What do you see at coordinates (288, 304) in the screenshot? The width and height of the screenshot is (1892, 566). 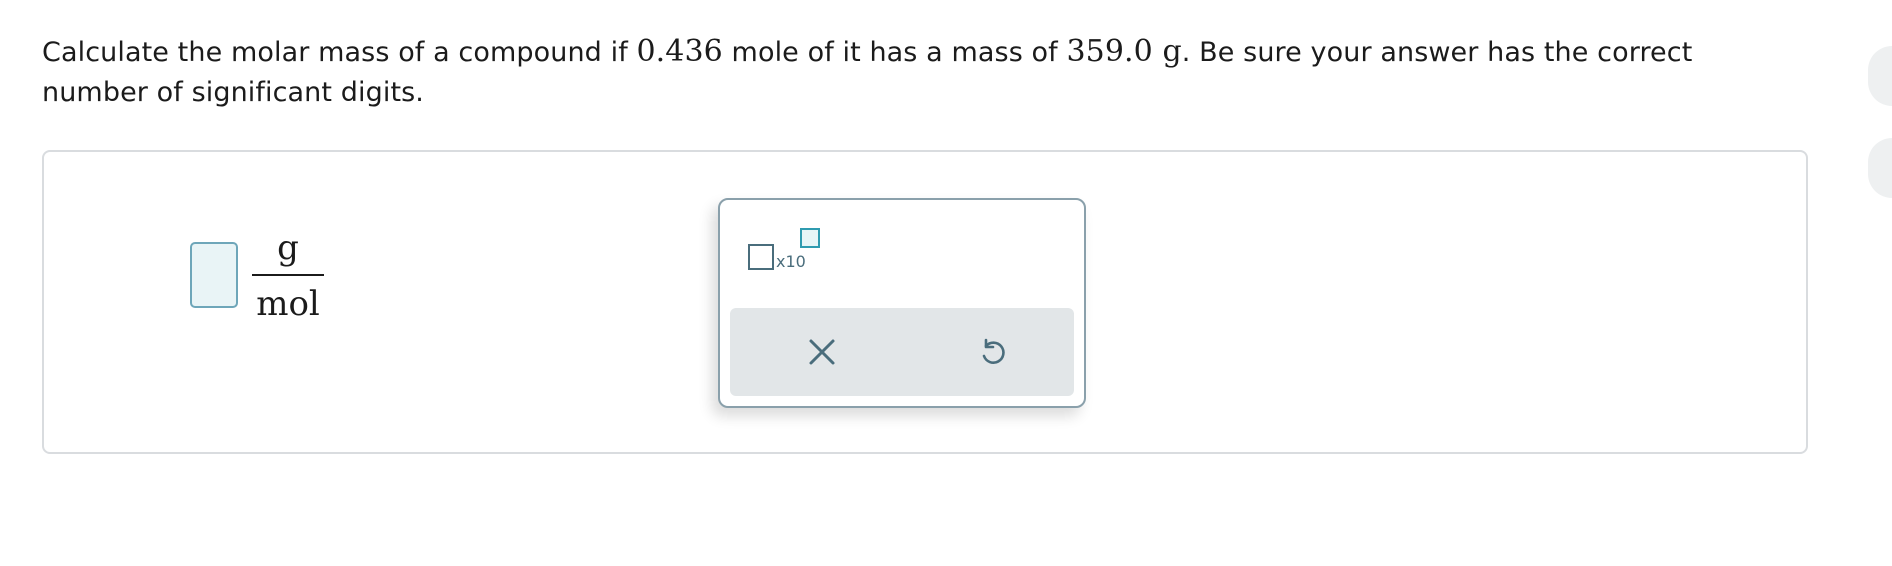 I see `unit-denominator: mol` at bounding box center [288, 304].